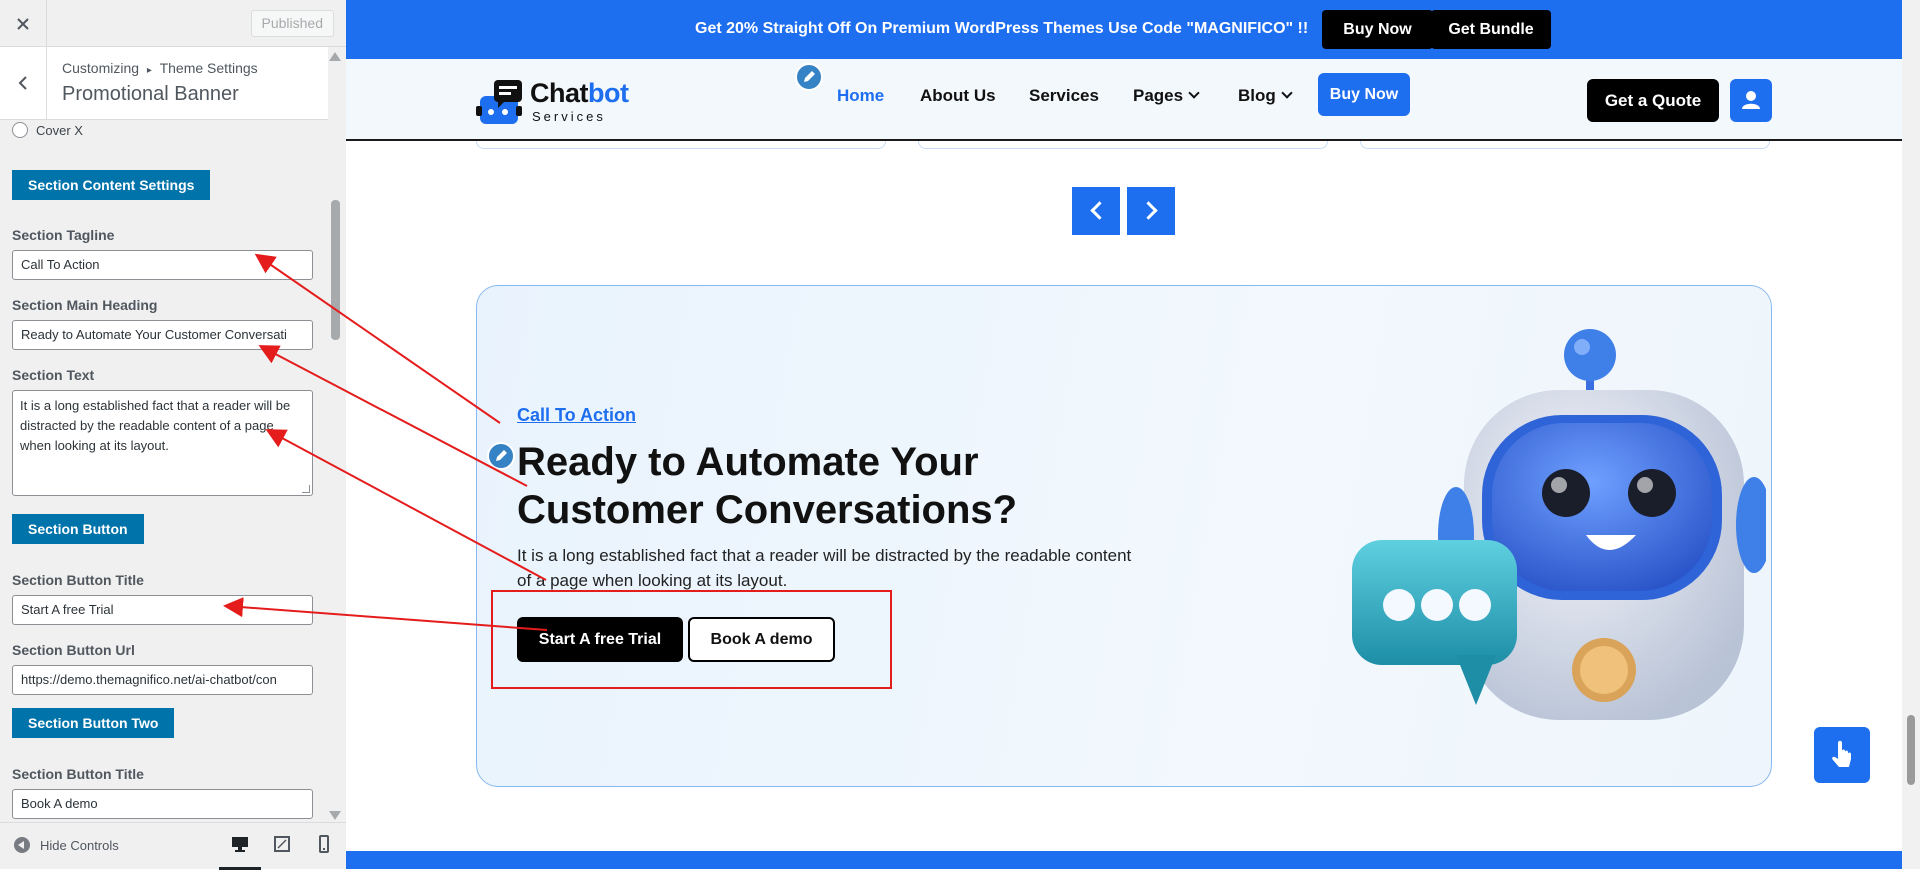 This screenshot has width=1920, height=870. What do you see at coordinates (73, 650) in the screenshot?
I see `button-url-label: Section Button Url` at bounding box center [73, 650].